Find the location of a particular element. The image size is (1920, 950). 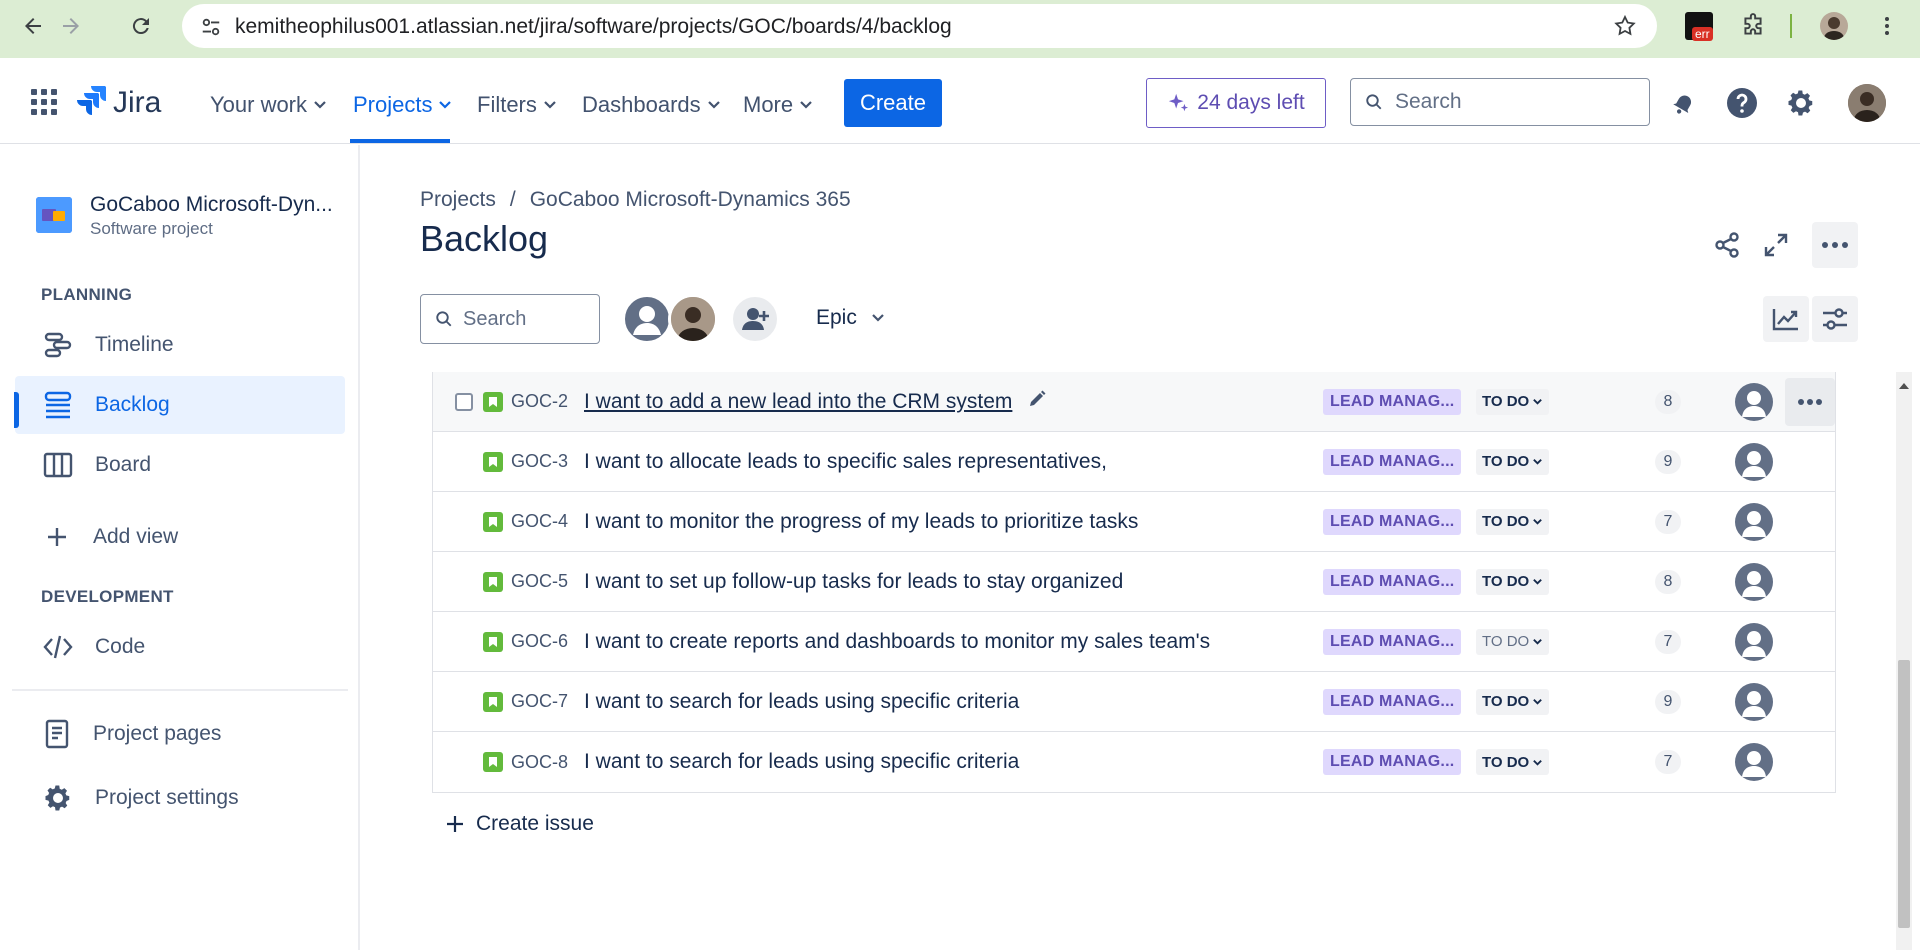

forward-icon is located at coordinates (71, 26).